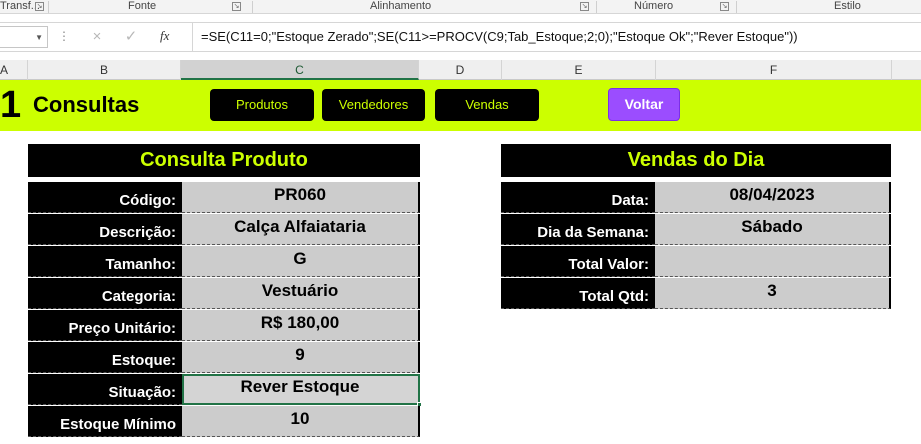 Image resolution: width=921 pixels, height=444 pixels. I want to click on field-label: Dia da Semana:, so click(578, 229).